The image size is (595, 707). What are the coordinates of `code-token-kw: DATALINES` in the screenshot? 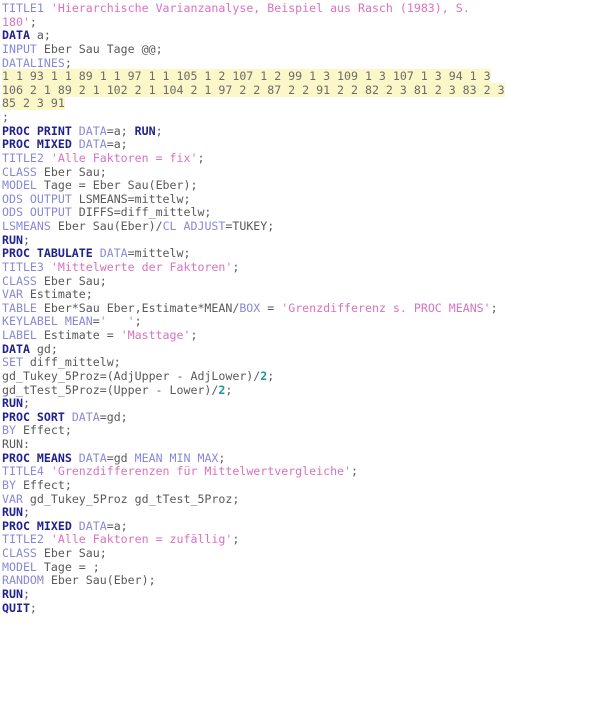 It's located at (33, 62).